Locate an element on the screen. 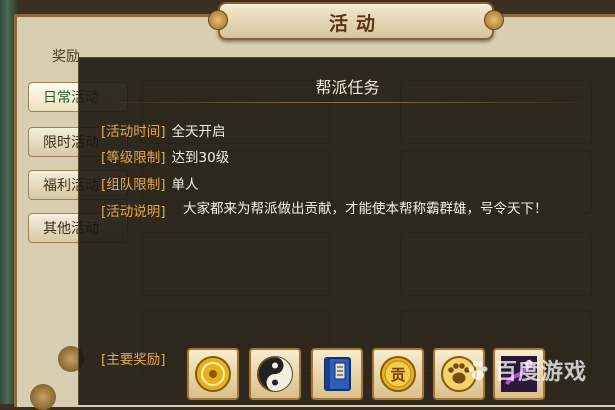  desc-text: 大家都来为帮派做出贡献，才能使本帮称霸群雄，号令天下！ is located at coordinates (365, 209).